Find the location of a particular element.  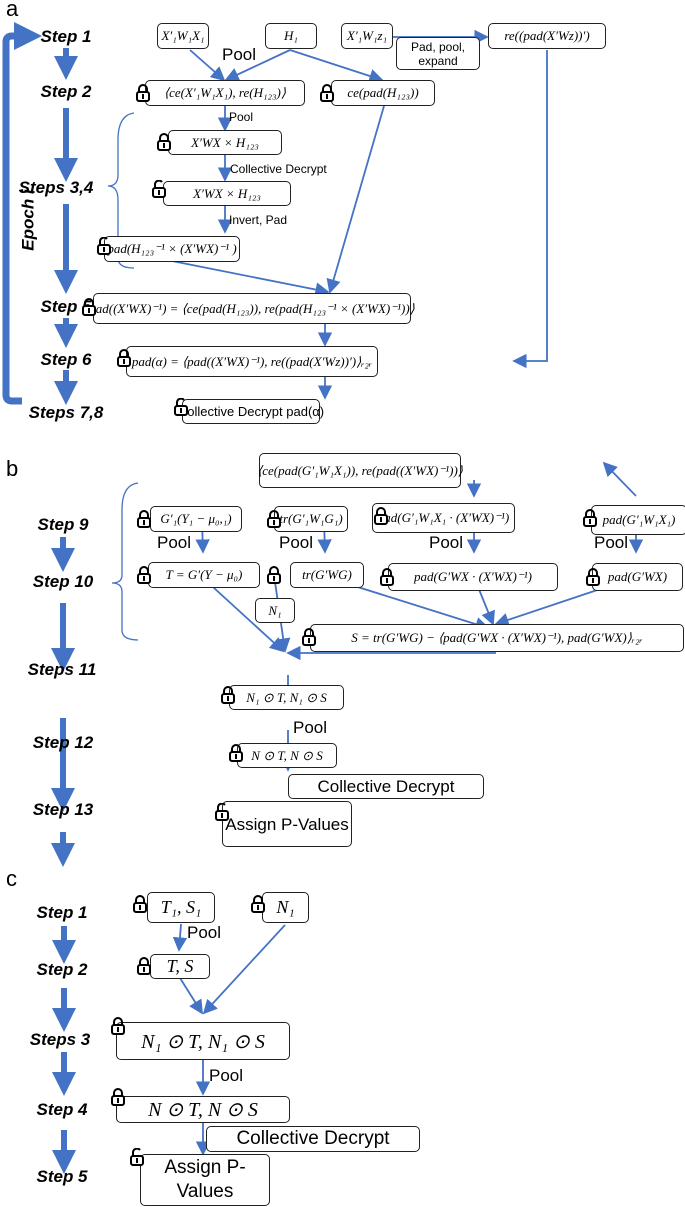

panel-label-a: a is located at coordinates (12, 10).